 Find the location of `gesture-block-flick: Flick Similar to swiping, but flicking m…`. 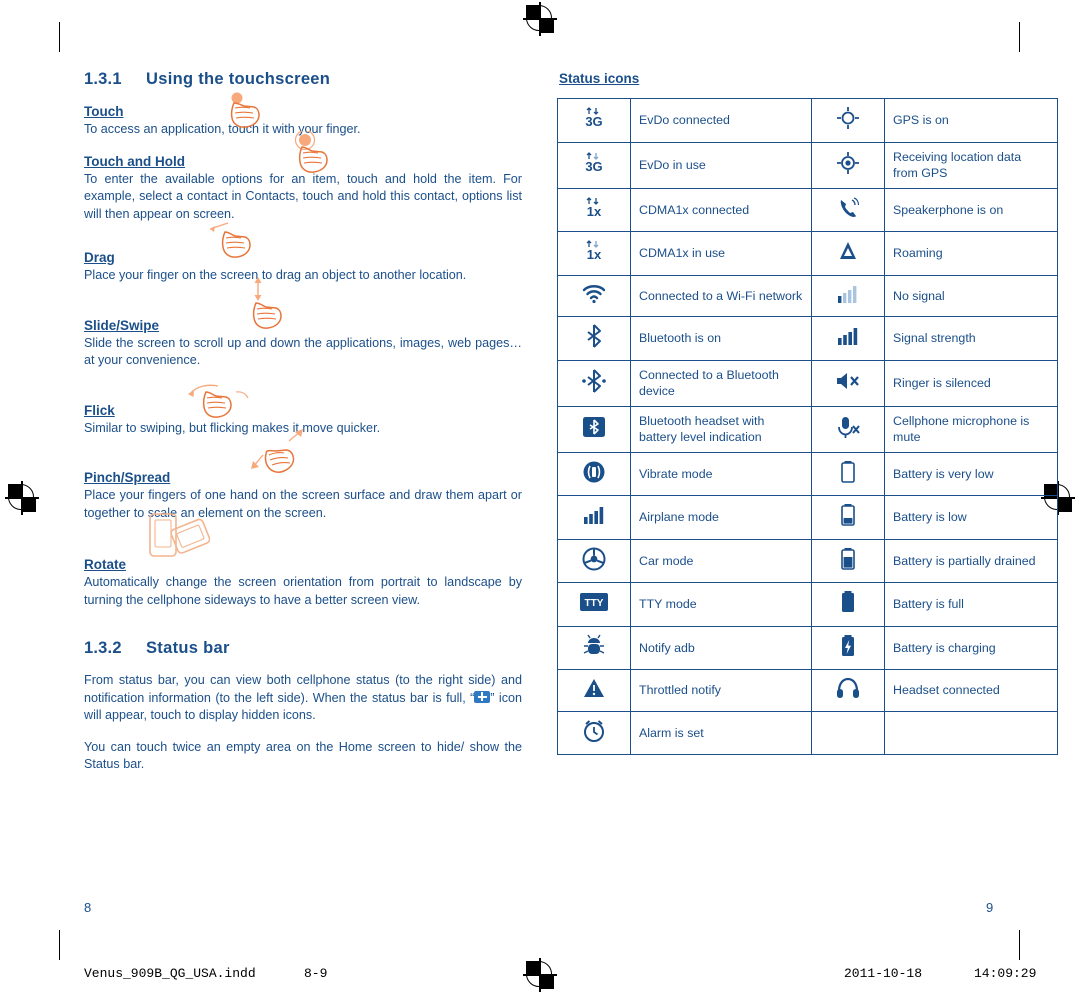

gesture-block-flick: Flick Similar to swiping, but flicking m… is located at coordinates (303, 411).